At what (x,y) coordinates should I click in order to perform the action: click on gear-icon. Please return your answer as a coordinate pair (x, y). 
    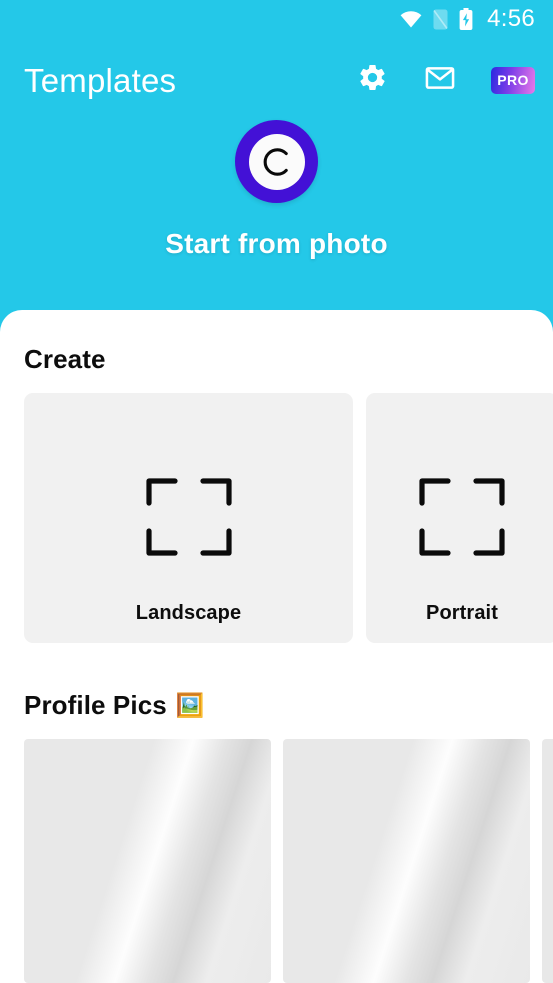
    Looking at the image, I should click on (372, 80).